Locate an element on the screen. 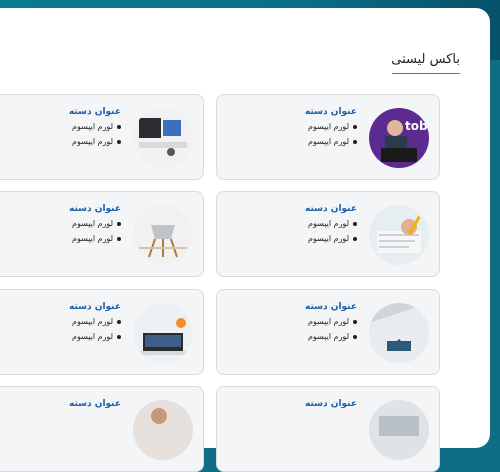 This screenshot has height=472, width=500. section-title-underline is located at coordinates (426, 73).